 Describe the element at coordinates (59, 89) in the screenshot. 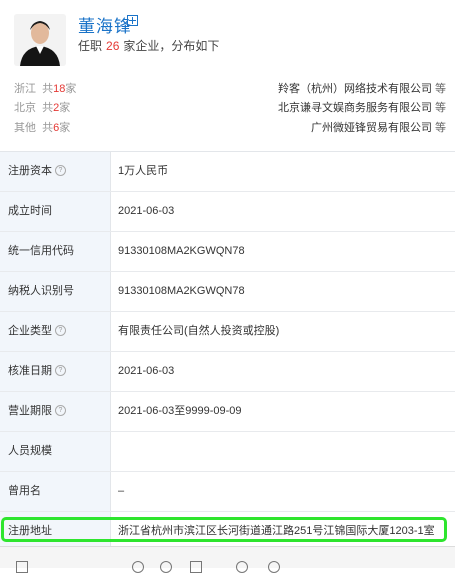

I see `region-count: 18` at that location.